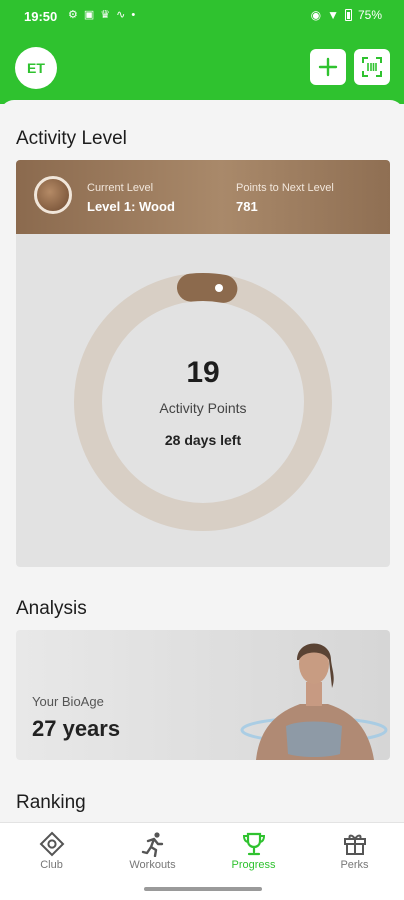  I want to click on scan-icon, so click(372, 67).